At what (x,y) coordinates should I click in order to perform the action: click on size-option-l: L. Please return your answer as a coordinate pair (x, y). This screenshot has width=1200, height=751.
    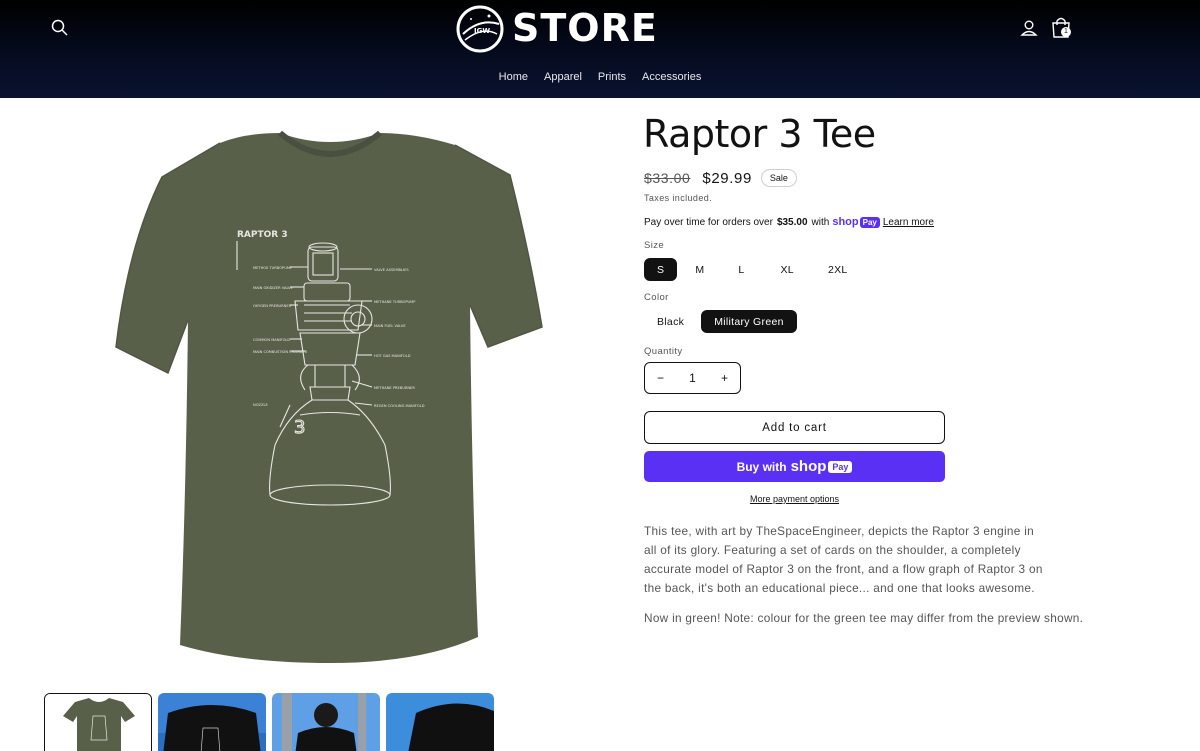
    Looking at the image, I should click on (741, 269).